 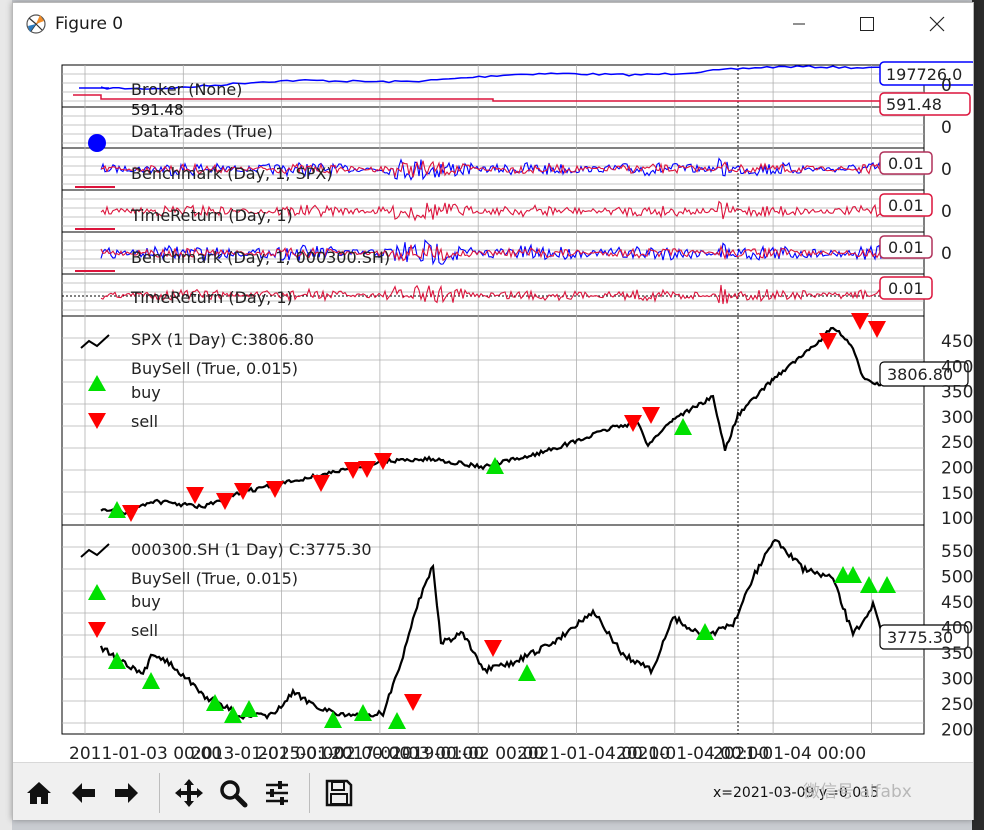 What do you see at coordinates (957, 578) in the screenshot?
I see `hs300-ytick: 500` at bounding box center [957, 578].